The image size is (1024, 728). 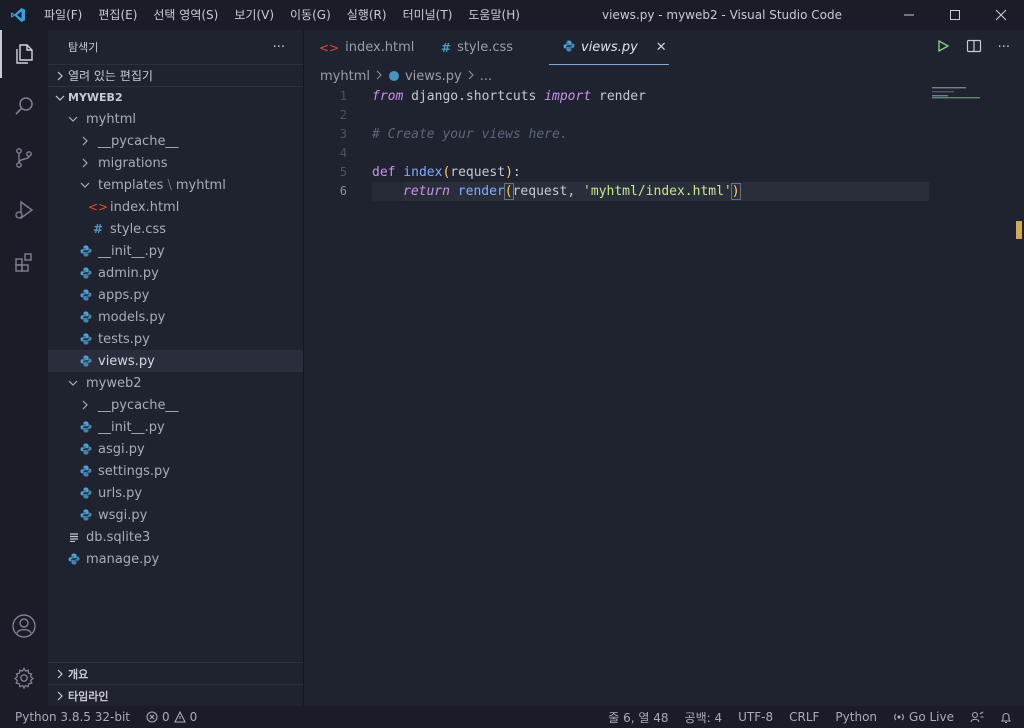 What do you see at coordinates (24, 106) in the screenshot?
I see `search-activity-button` at bounding box center [24, 106].